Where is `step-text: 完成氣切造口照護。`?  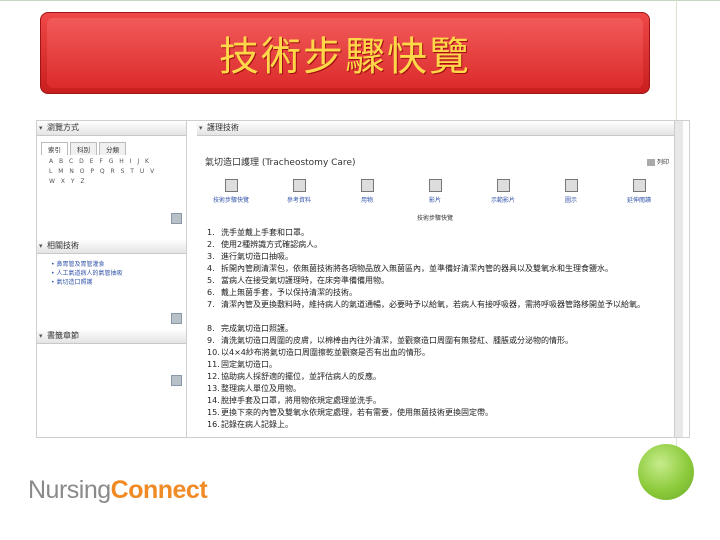 step-text: 完成氣切造口照護。 is located at coordinates (257, 328).